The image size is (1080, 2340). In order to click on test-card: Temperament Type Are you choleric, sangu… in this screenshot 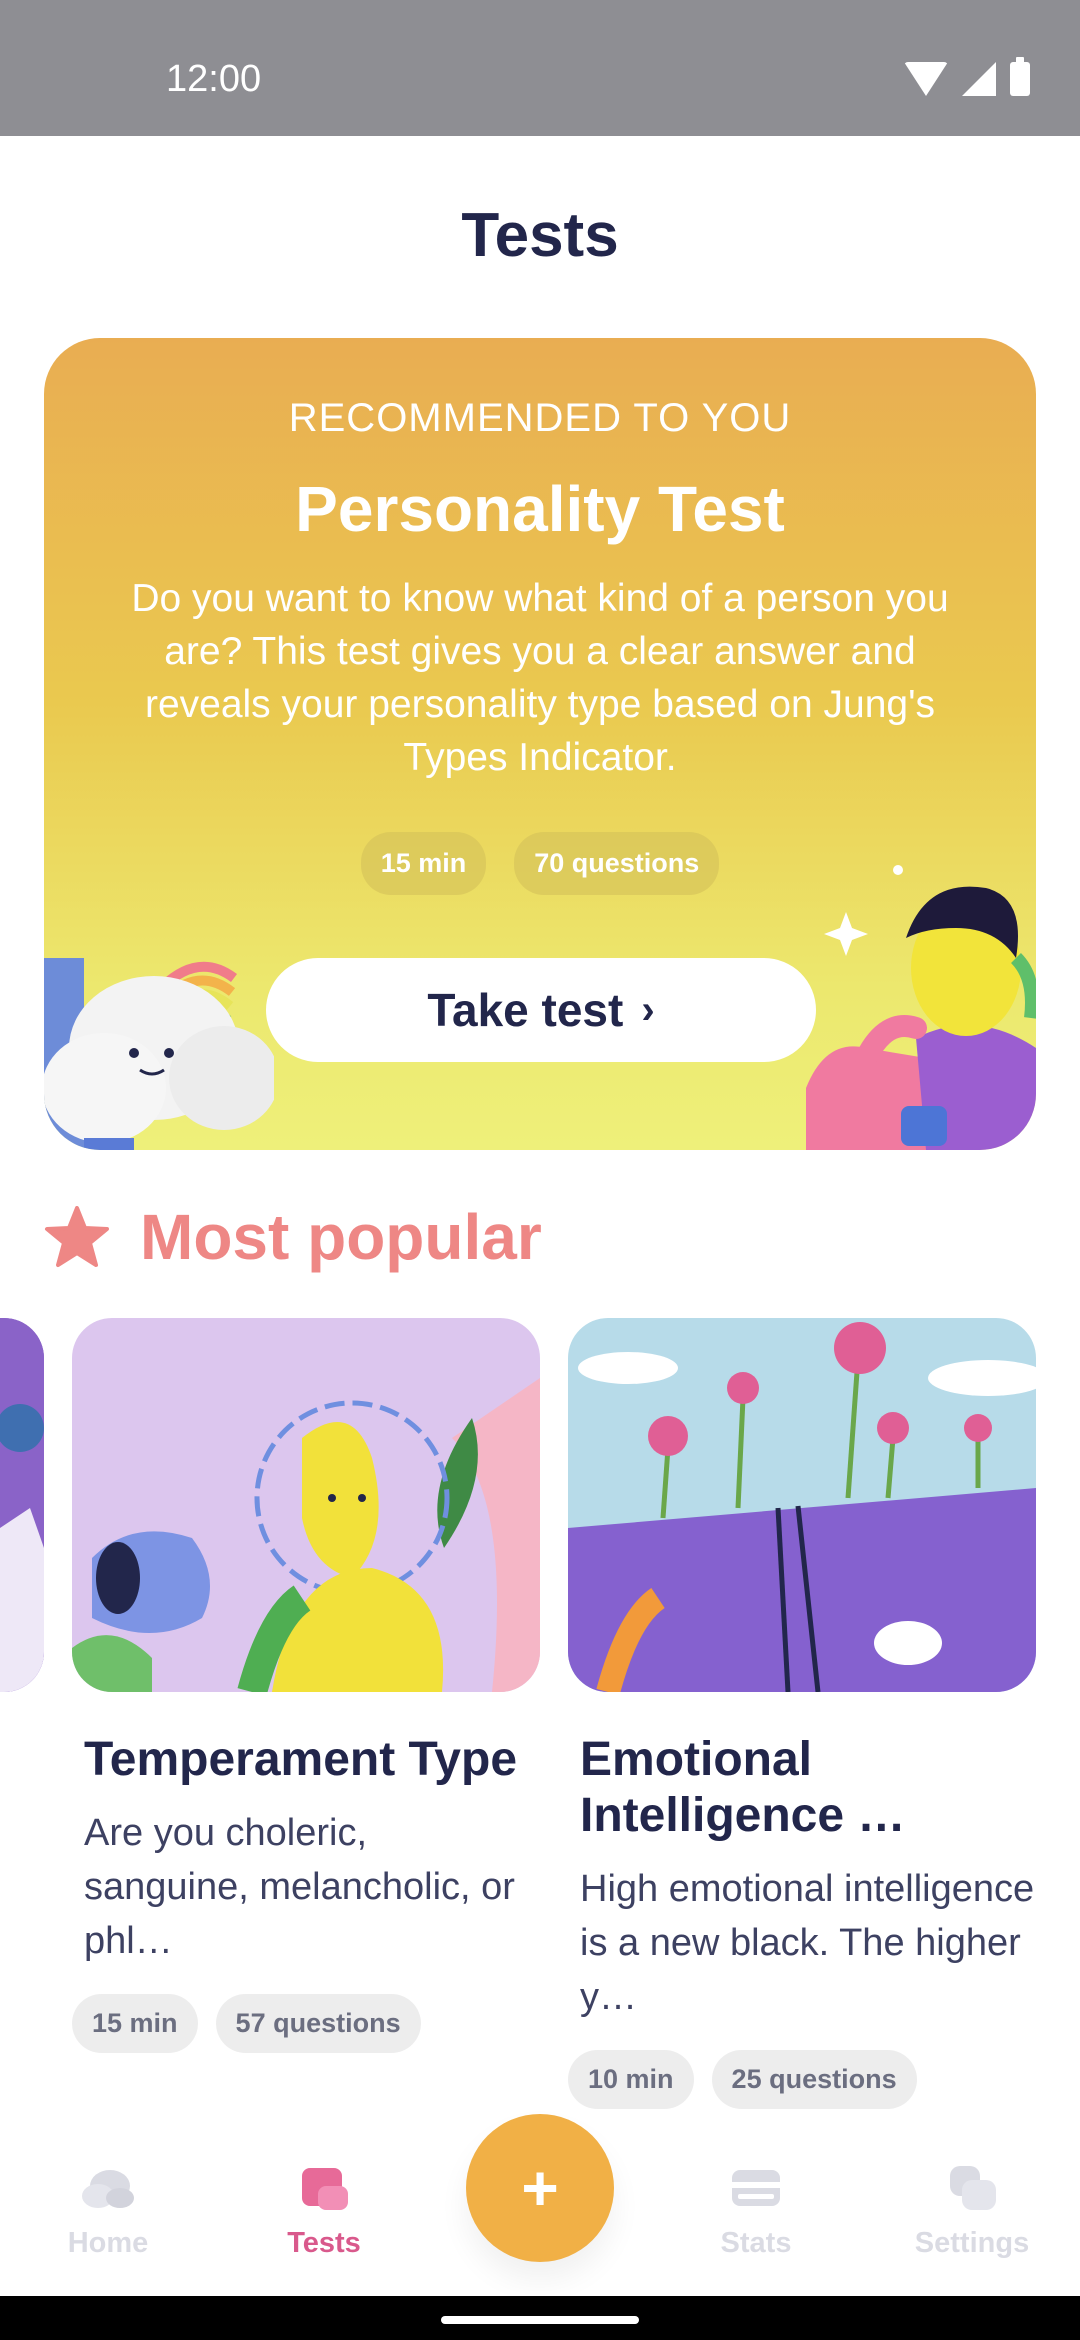, I will do `click(306, 1685)`.